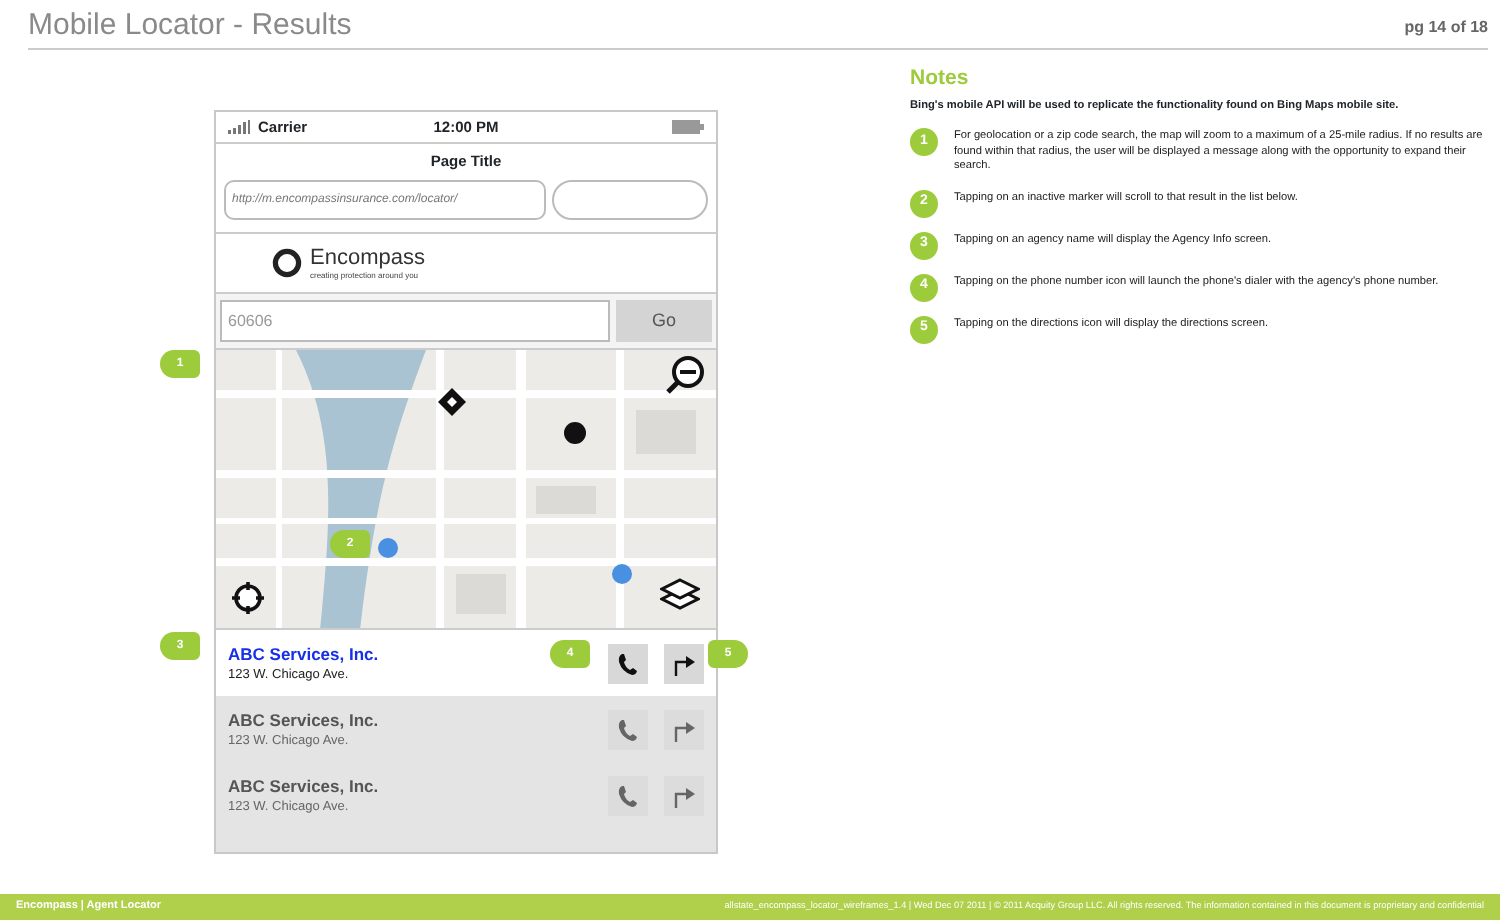 Image resolution: width=1500 pixels, height=920 pixels. What do you see at coordinates (452, 402) in the screenshot?
I see `diamond-marker-icon` at bounding box center [452, 402].